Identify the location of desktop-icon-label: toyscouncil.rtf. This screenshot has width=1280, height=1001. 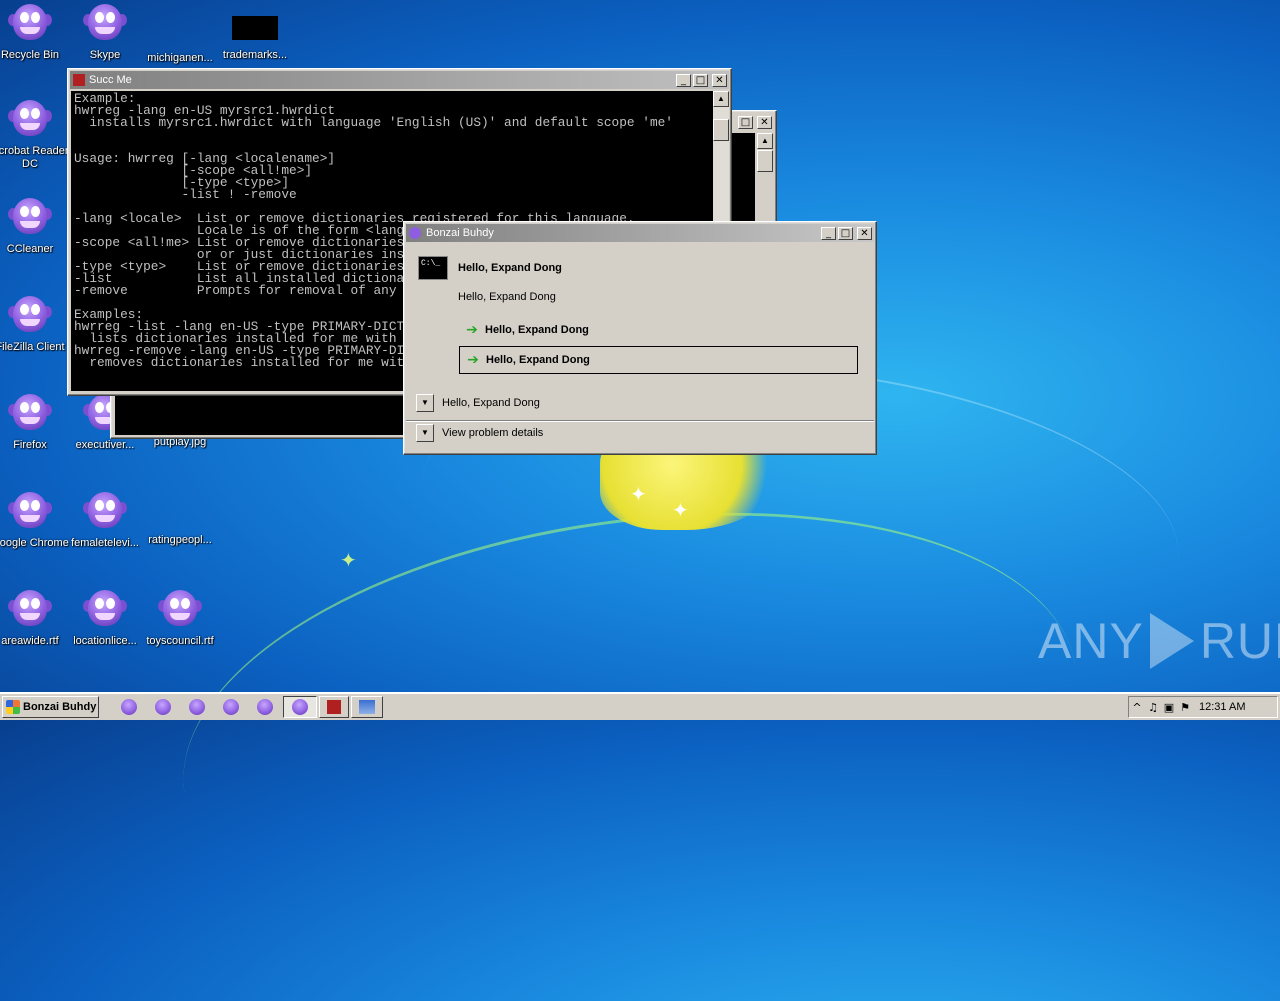
(180, 641).